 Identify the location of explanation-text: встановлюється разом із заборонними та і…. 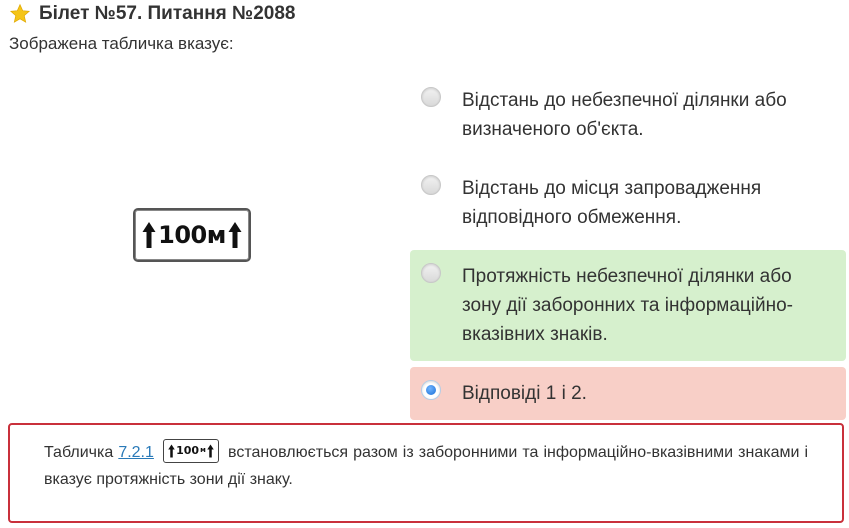
(426, 466).